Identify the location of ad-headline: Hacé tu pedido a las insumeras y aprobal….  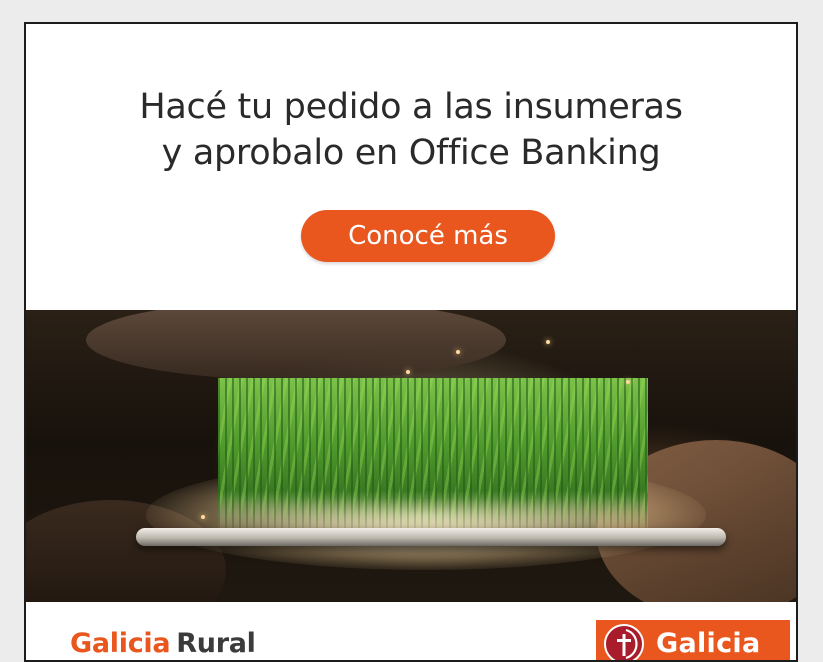
(411, 130).